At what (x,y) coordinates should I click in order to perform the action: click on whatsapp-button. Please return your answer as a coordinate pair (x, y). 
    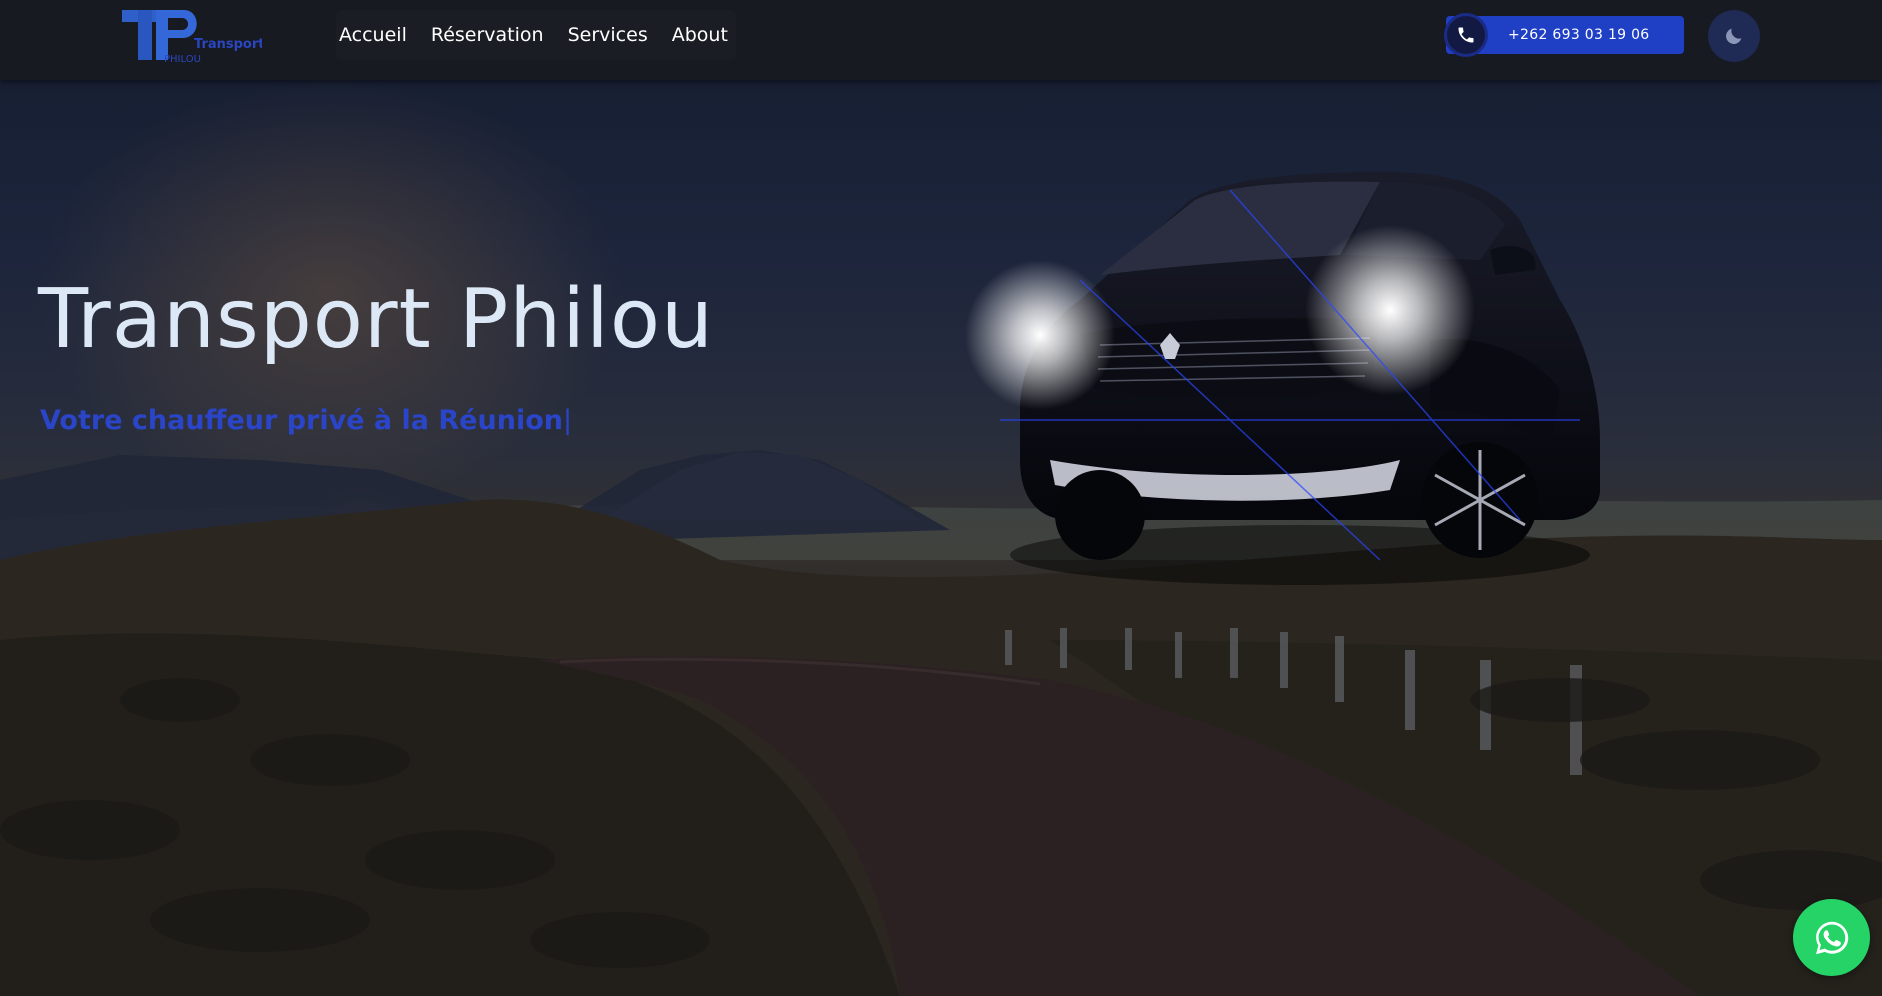
    Looking at the image, I should click on (1831, 937).